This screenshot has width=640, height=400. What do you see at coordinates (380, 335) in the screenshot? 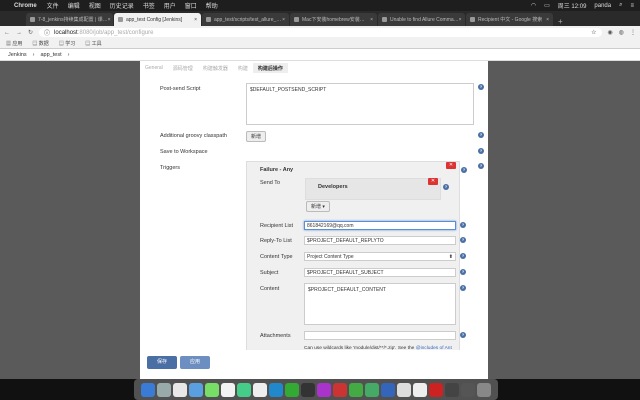
I see `attachments-input` at bounding box center [380, 335].